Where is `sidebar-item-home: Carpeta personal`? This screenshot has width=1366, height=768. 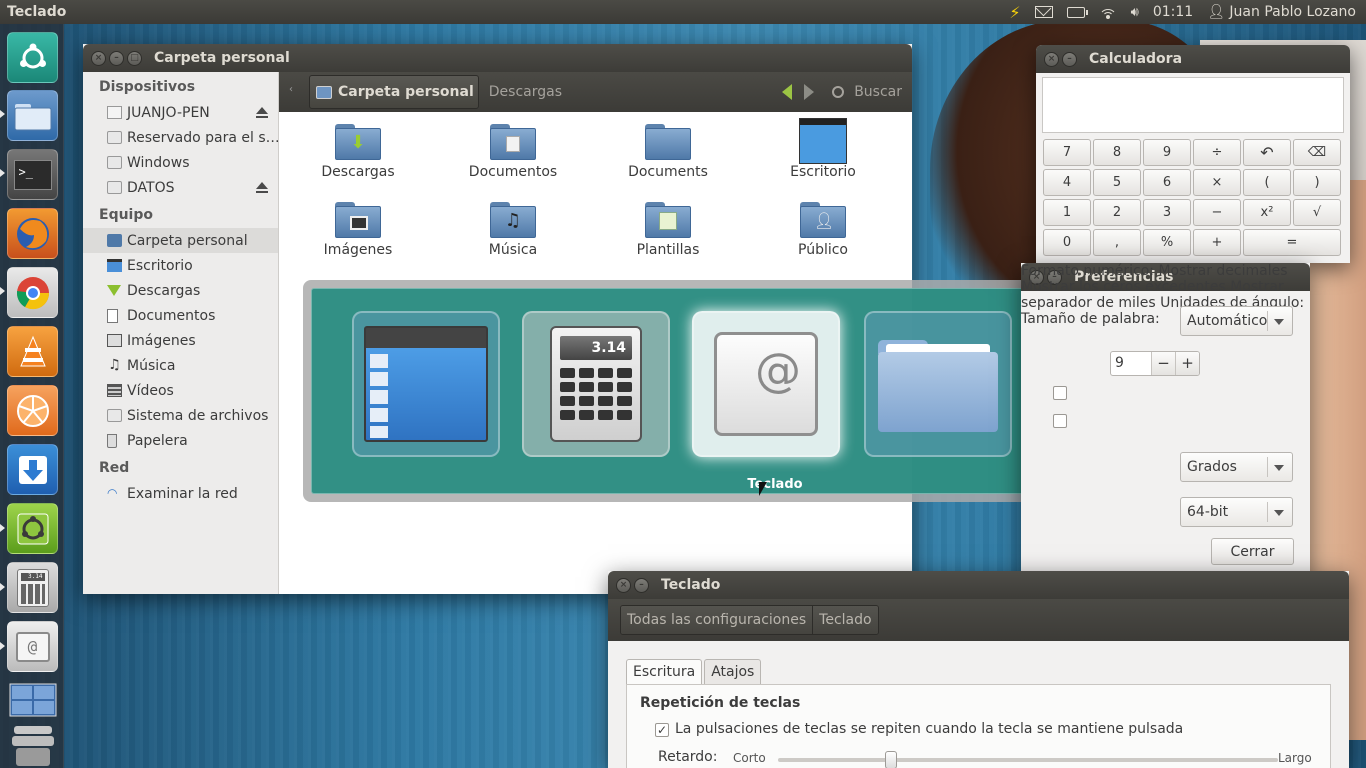
sidebar-item-home: Carpeta personal is located at coordinates (180, 240).